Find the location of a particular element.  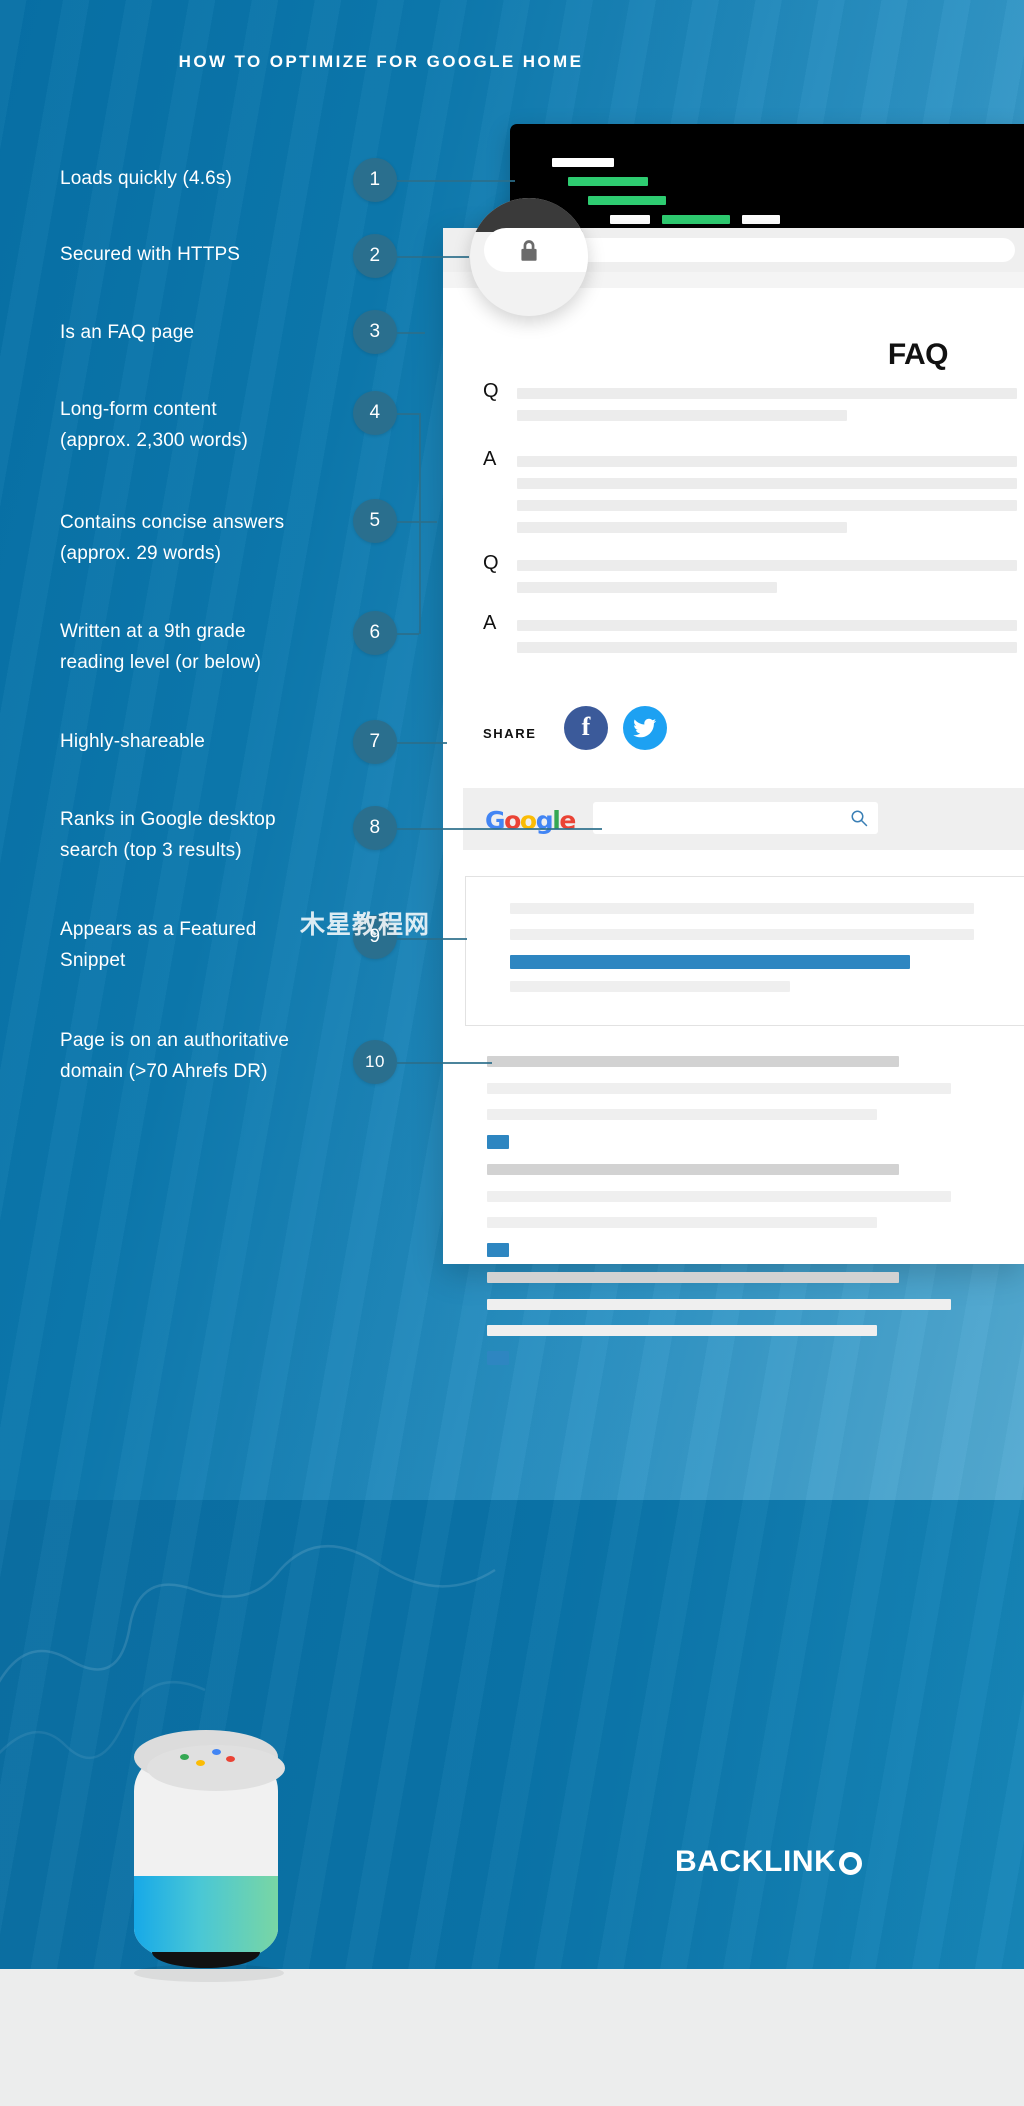

google-logo-letter: o is located at coordinates (528, 820).